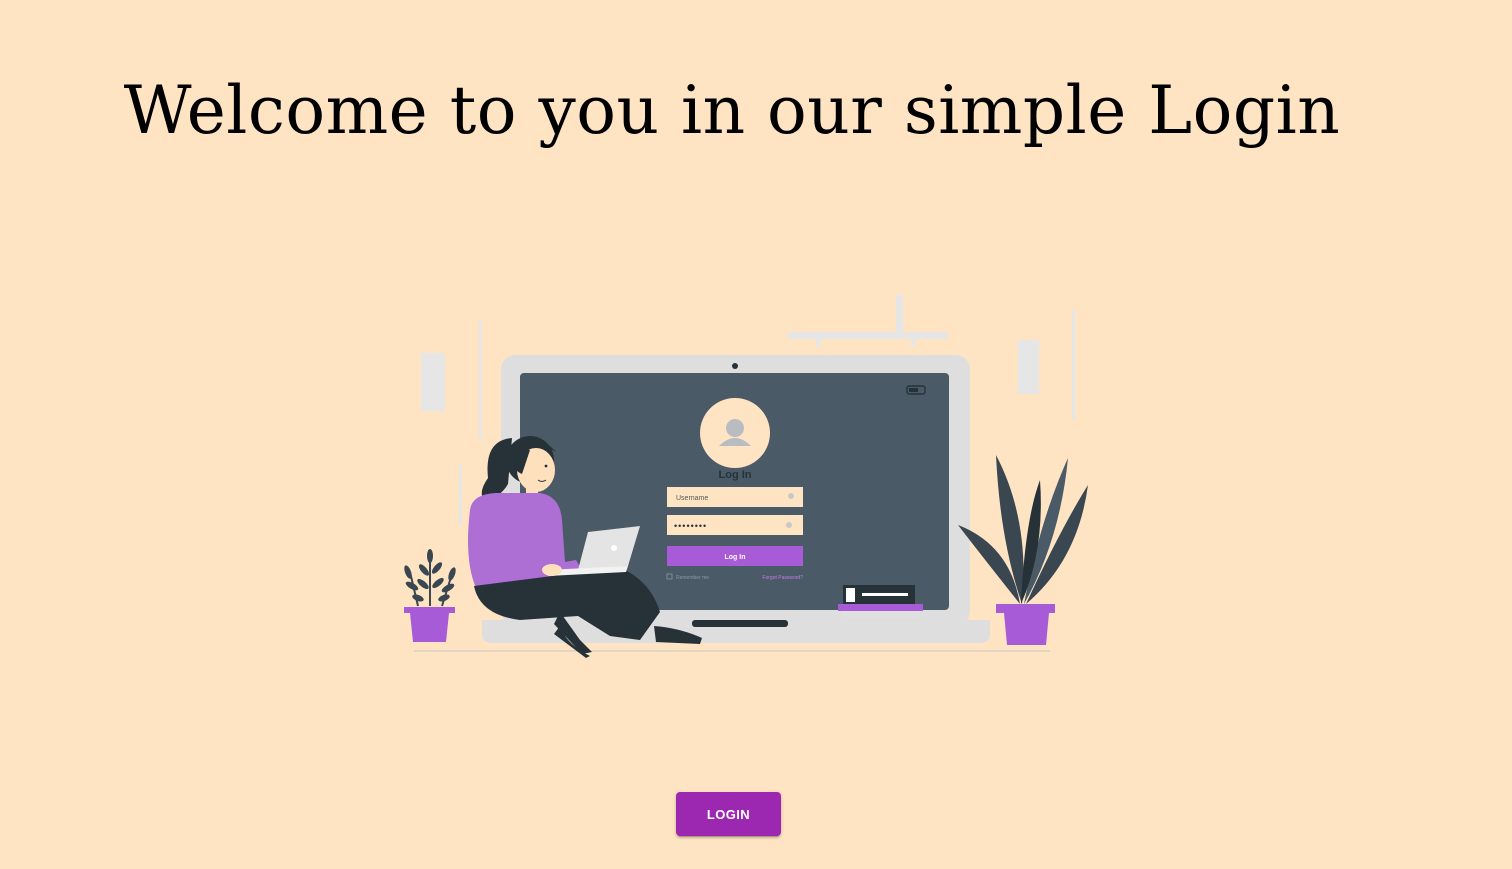  I want to click on right-plant-pot, so click(1025, 624).